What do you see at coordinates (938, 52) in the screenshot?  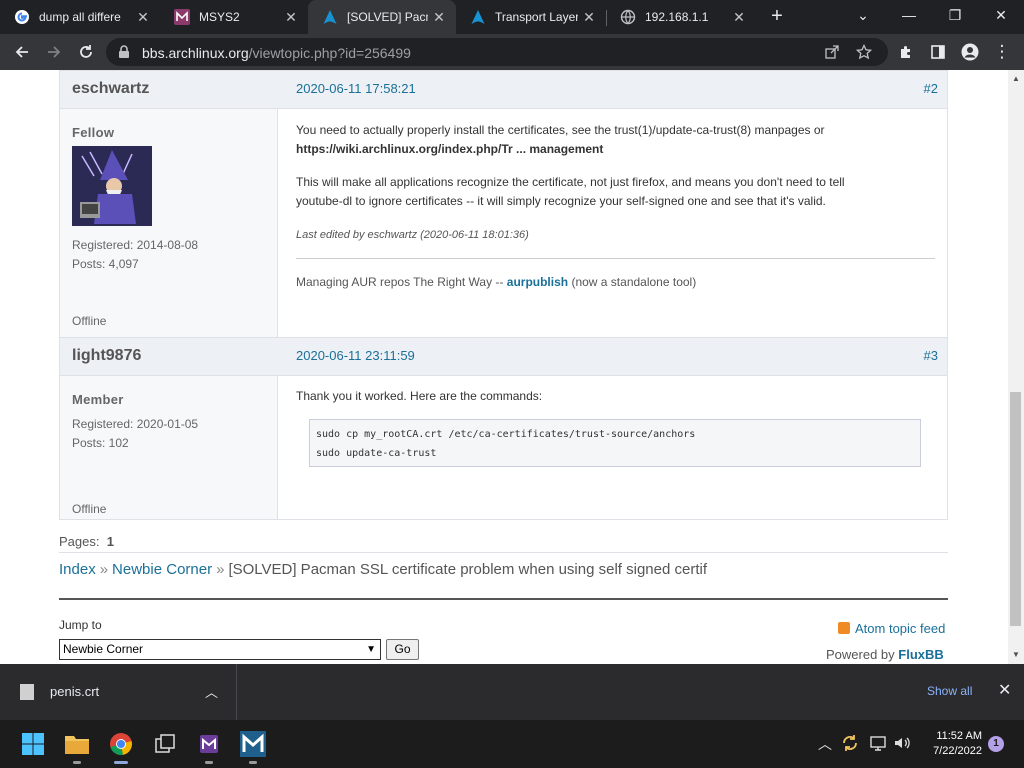 I see `side-panel-icon` at bounding box center [938, 52].